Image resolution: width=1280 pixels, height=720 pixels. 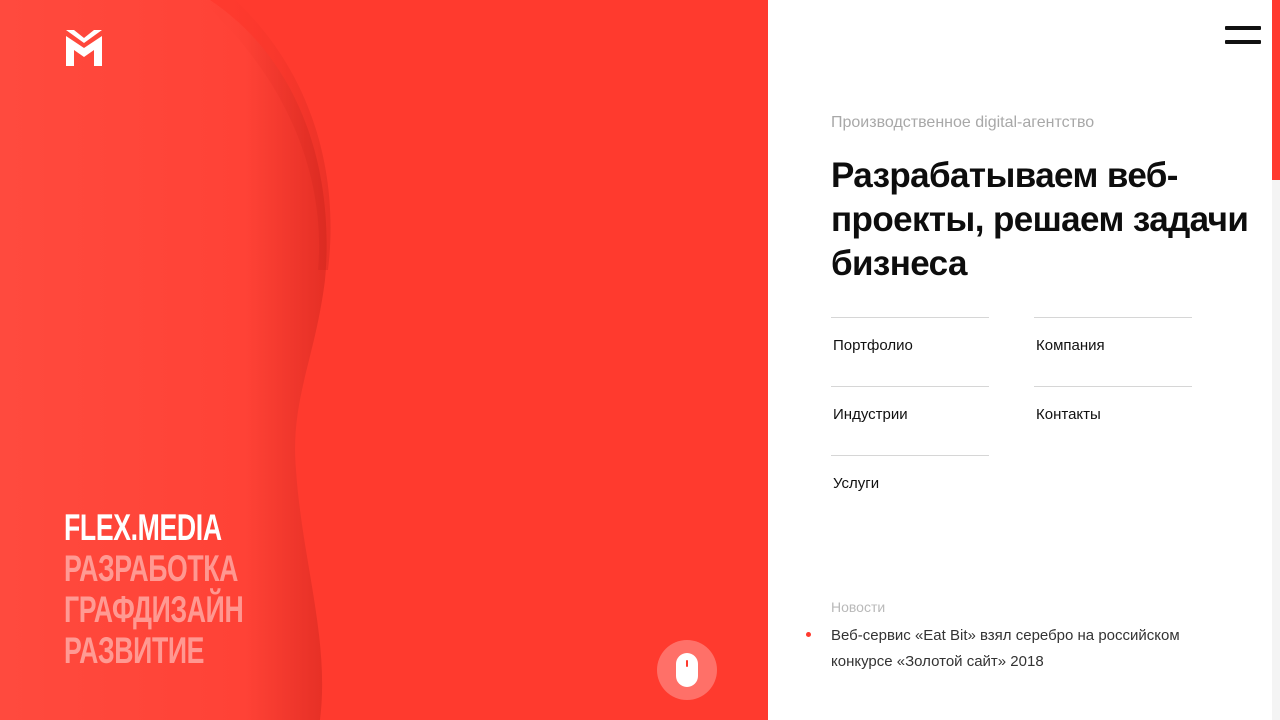 I want to click on tagline-line-design: ГРАФДИЗАЙН, so click(x=154, y=609).